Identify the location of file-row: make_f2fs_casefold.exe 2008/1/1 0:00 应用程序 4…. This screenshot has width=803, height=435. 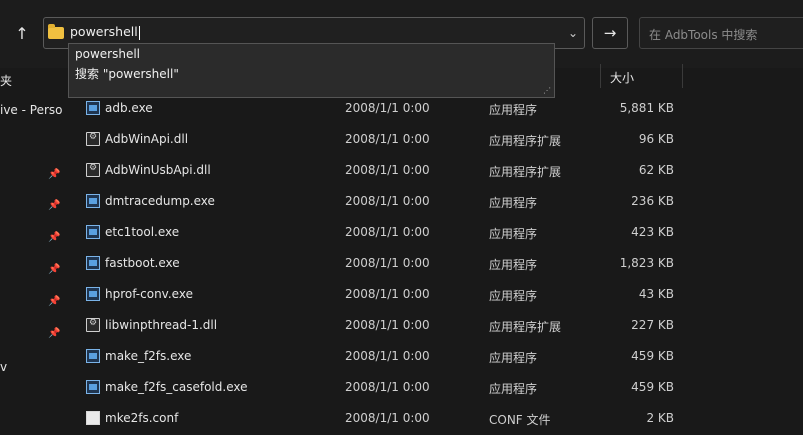
(434, 388).